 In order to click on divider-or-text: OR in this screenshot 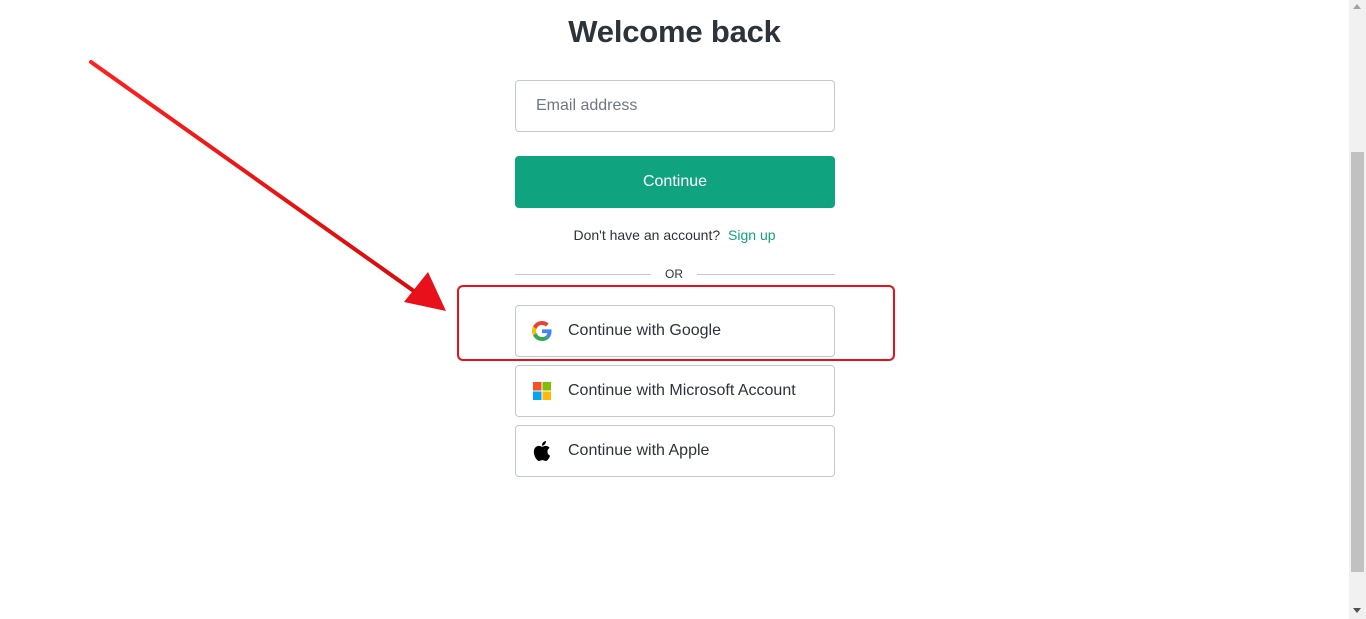, I will do `click(674, 274)`.